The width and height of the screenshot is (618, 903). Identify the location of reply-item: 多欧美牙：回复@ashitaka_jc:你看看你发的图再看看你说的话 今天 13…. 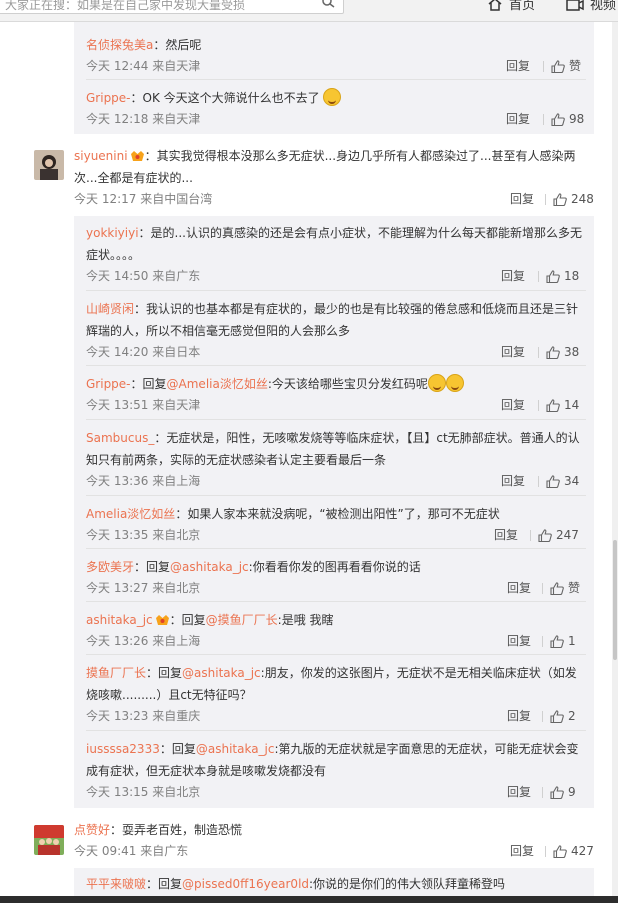
(336, 573).